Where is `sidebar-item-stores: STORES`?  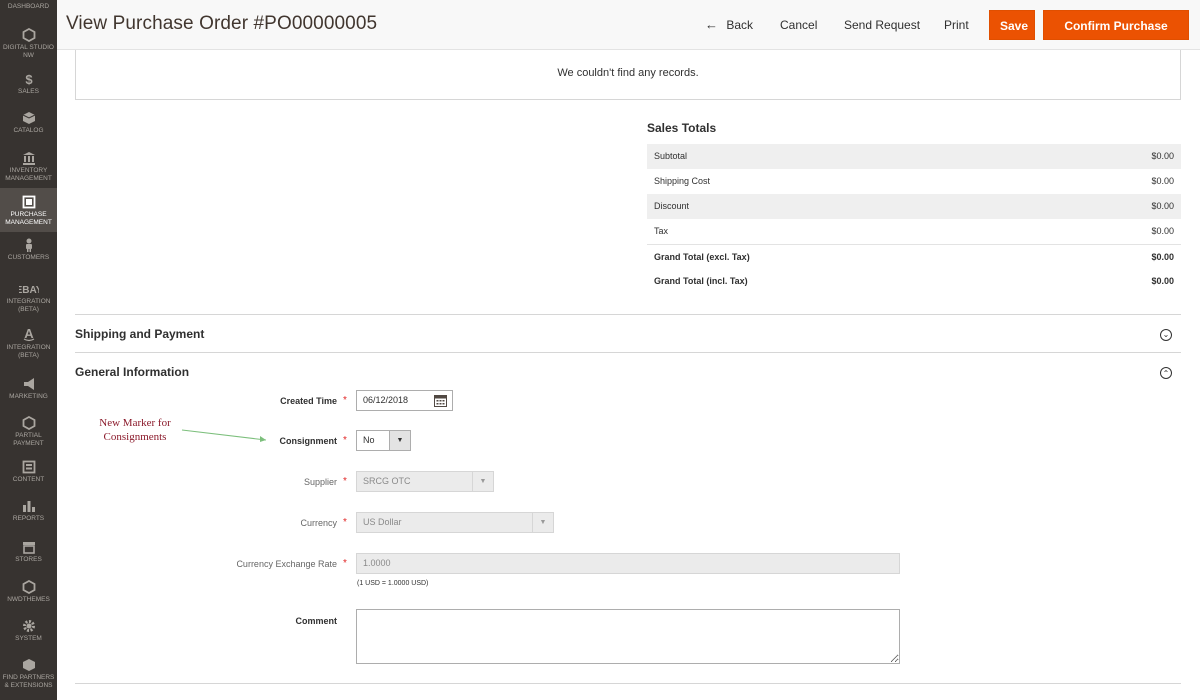 sidebar-item-stores: STORES is located at coordinates (28, 552).